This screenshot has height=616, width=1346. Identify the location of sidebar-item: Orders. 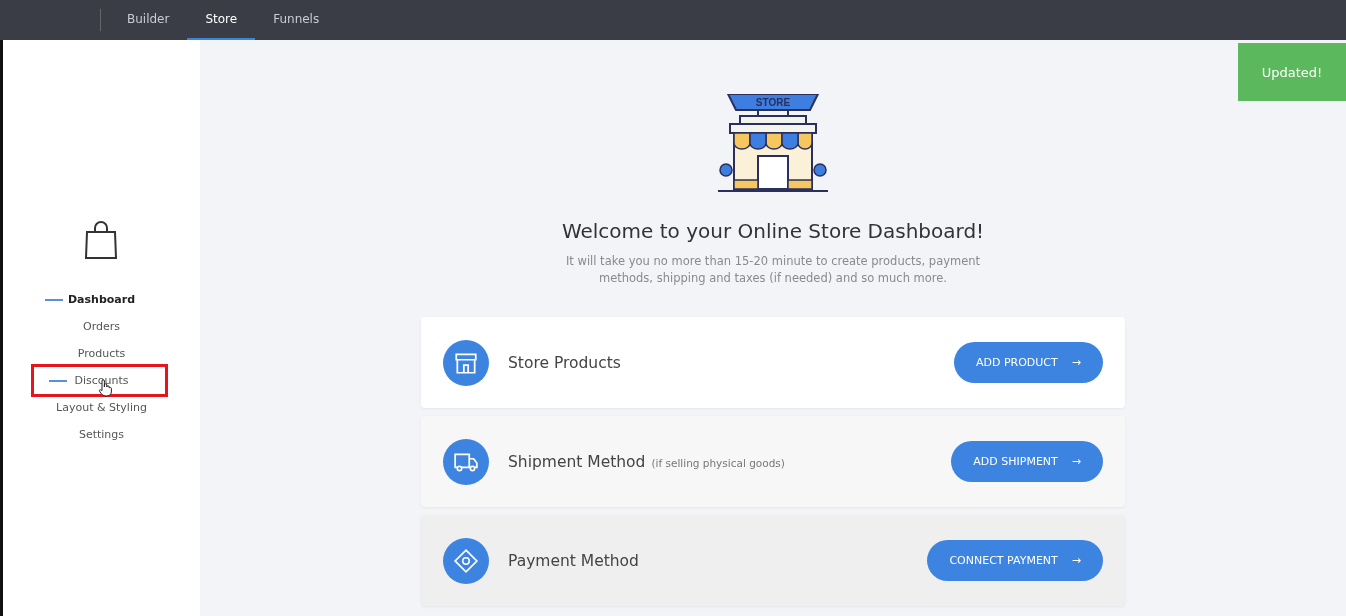
(101, 326).